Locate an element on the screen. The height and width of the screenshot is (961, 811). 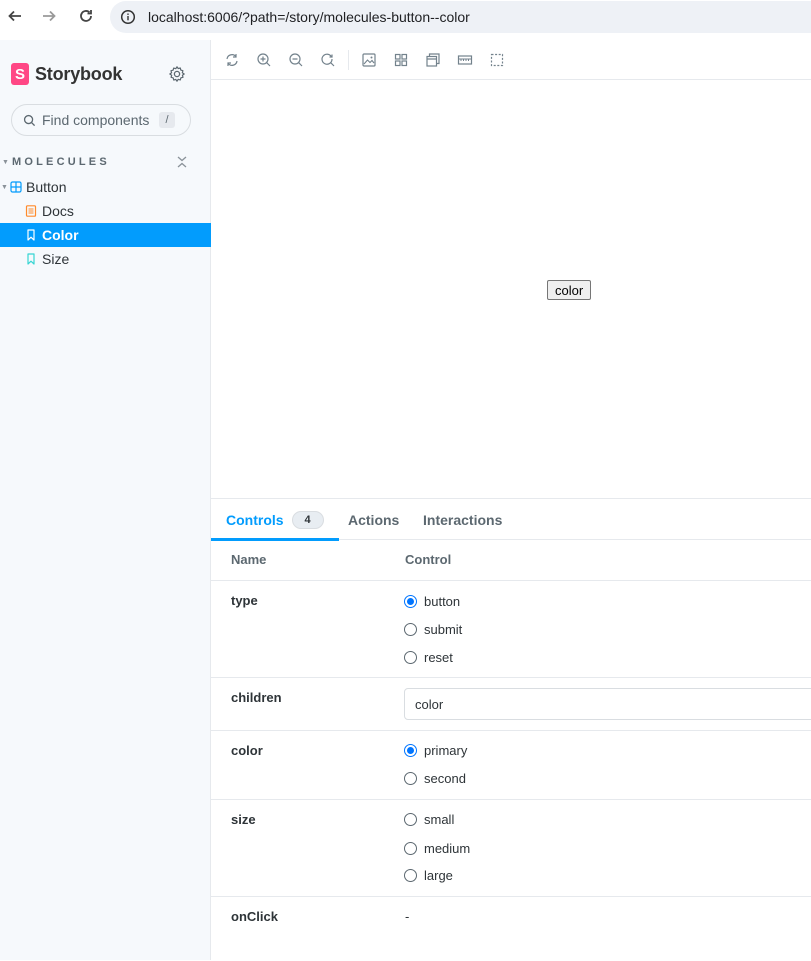
gear-icon is located at coordinates (177, 74).